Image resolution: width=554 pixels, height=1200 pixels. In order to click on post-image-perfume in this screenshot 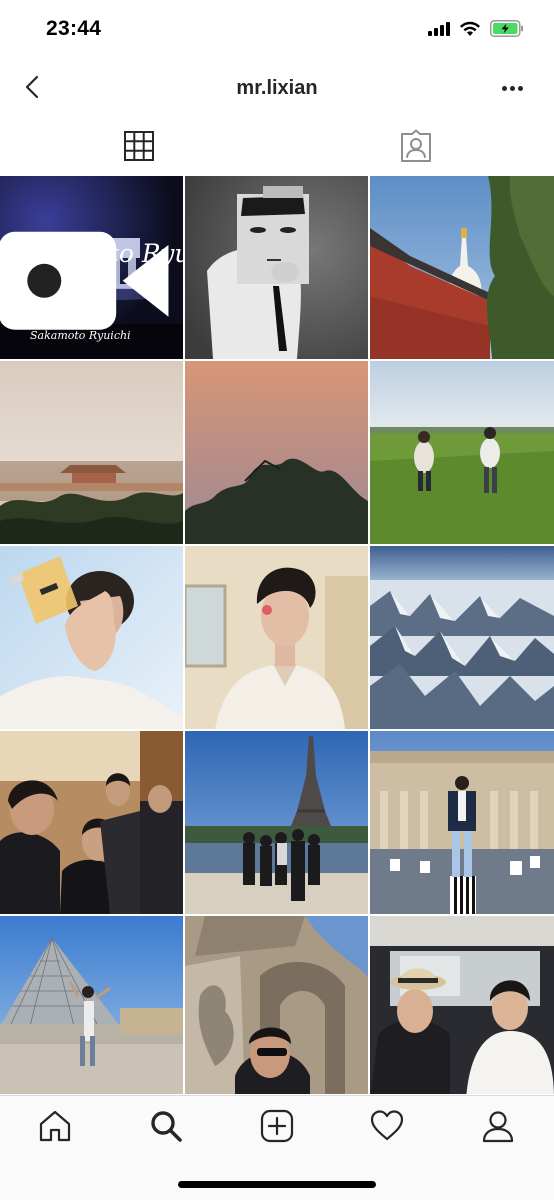, I will do `click(91, 637)`.